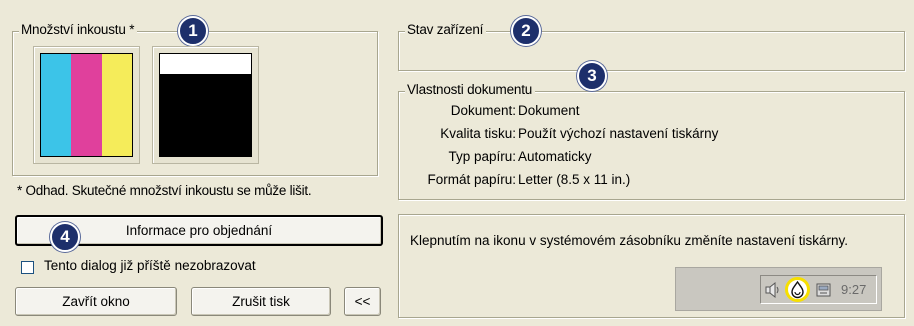 This screenshot has height=326, width=914. Describe the element at coordinates (549, 110) in the screenshot. I see `property-value-document: Dokument` at that location.